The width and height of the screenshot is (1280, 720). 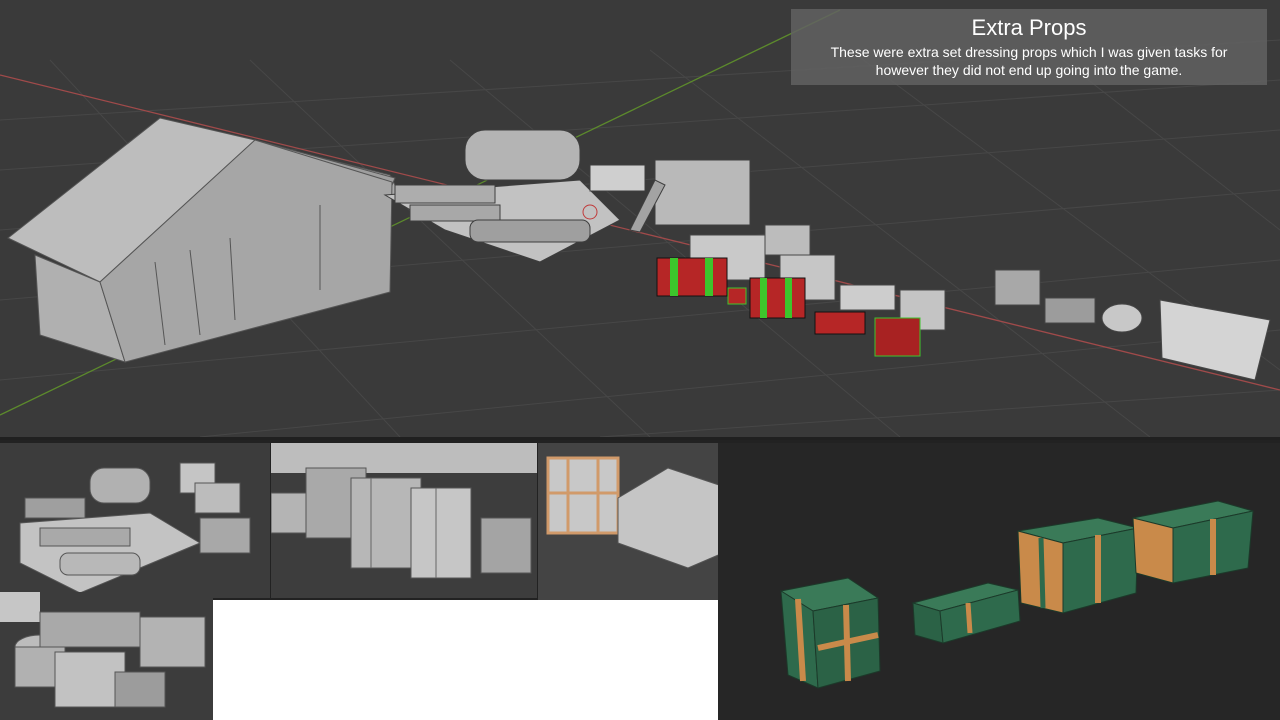 I want to click on thumbnail-crate-closeup, so click(x=636, y=521).